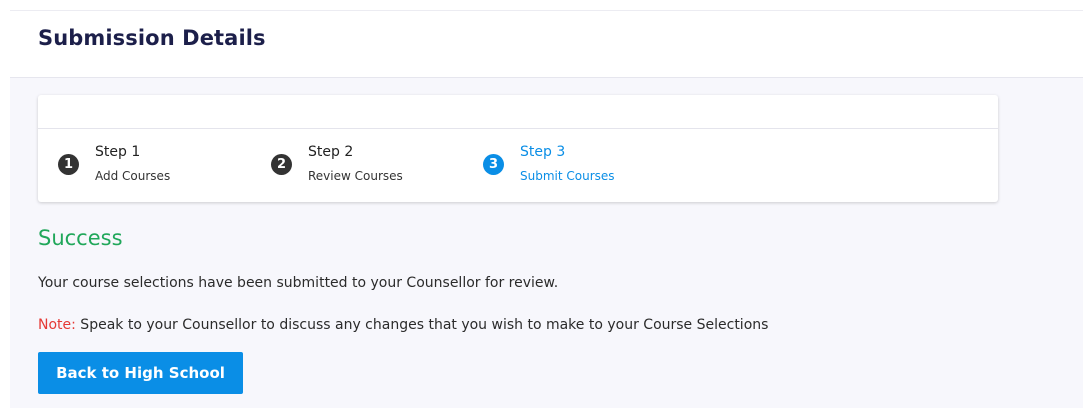  I want to click on note-label: Note:, so click(57, 325).